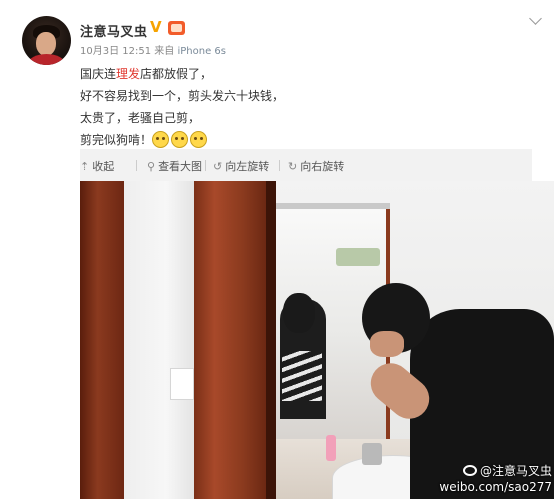  What do you see at coordinates (235, 340) in the screenshot?
I see `photo-door` at bounding box center [235, 340].